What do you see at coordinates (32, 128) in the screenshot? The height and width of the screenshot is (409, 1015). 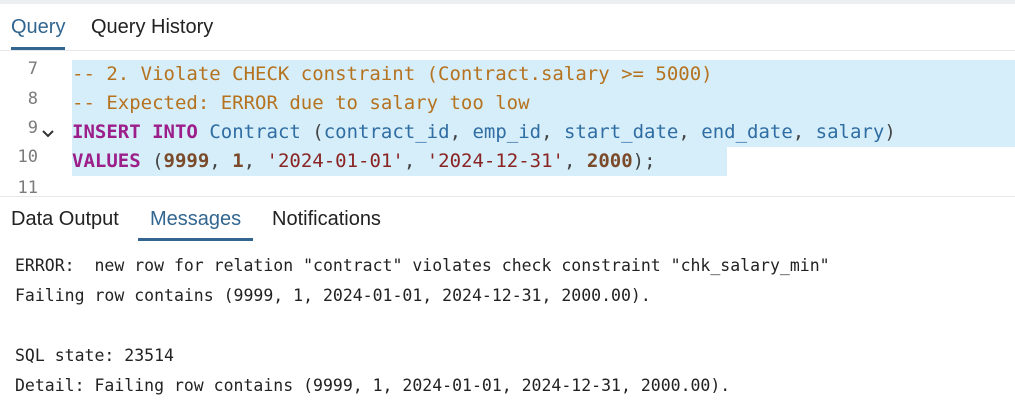 I see `line-number: 9` at bounding box center [32, 128].